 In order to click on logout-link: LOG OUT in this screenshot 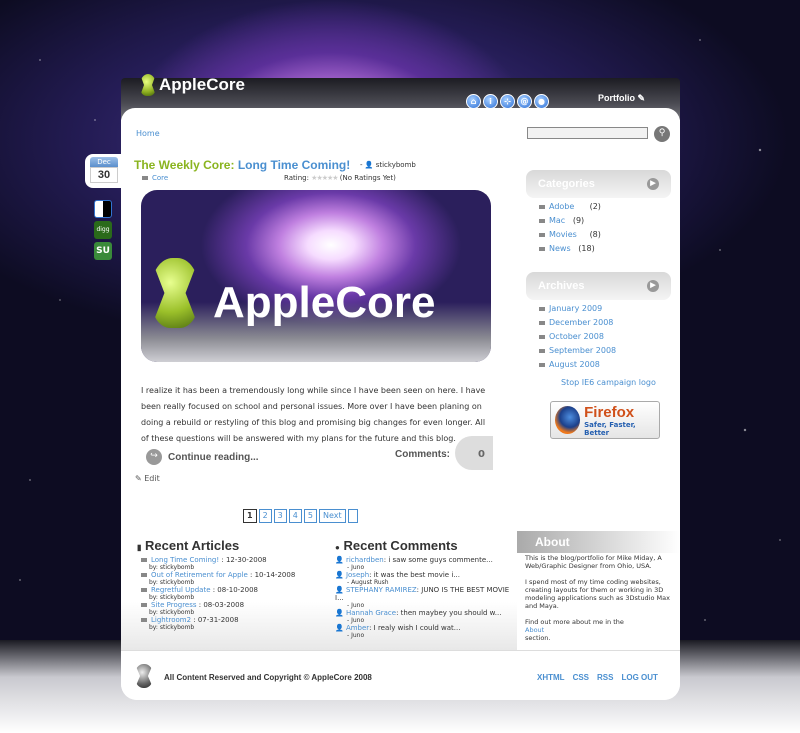, I will do `click(639, 677)`.